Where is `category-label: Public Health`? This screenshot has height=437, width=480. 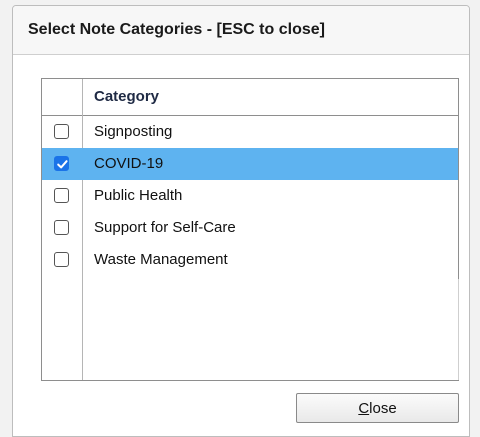
category-label: Public Health is located at coordinates (138, 195).